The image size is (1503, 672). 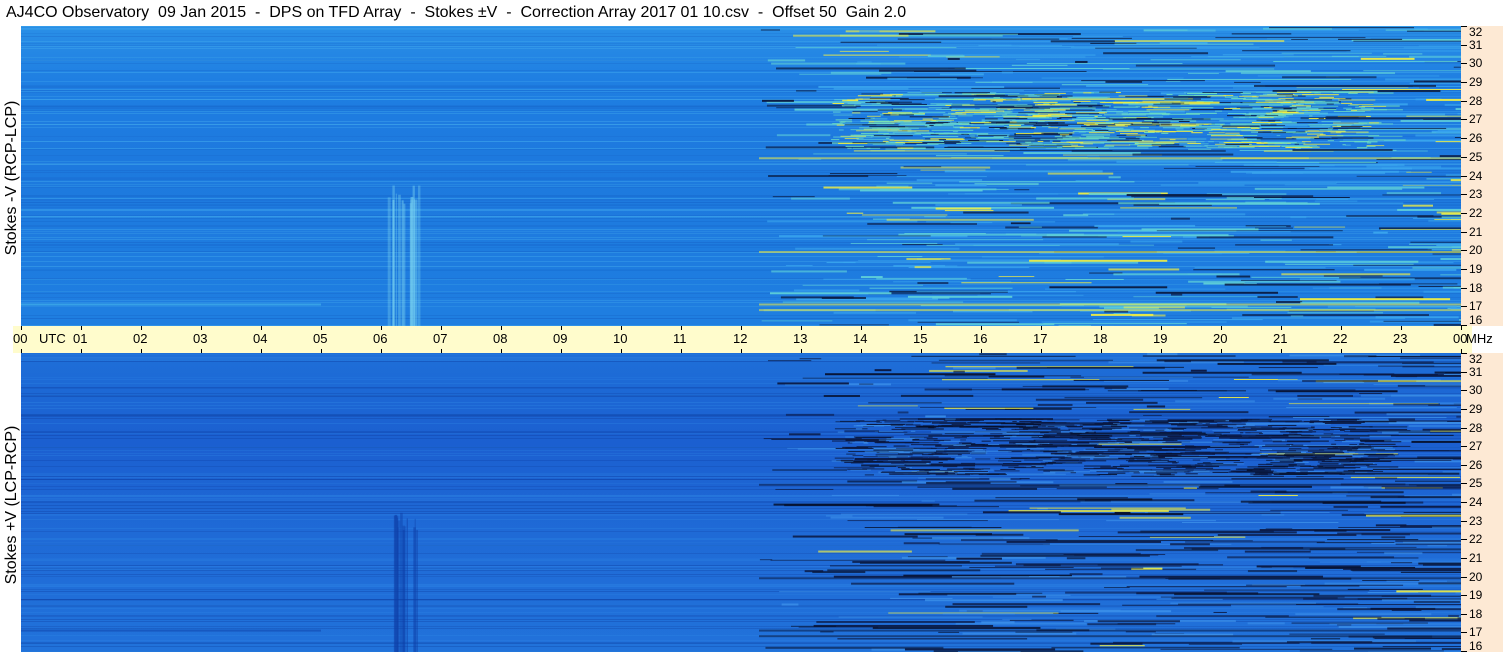 I want to click on time-tick-label: 18, so click(x=1100, y=338).